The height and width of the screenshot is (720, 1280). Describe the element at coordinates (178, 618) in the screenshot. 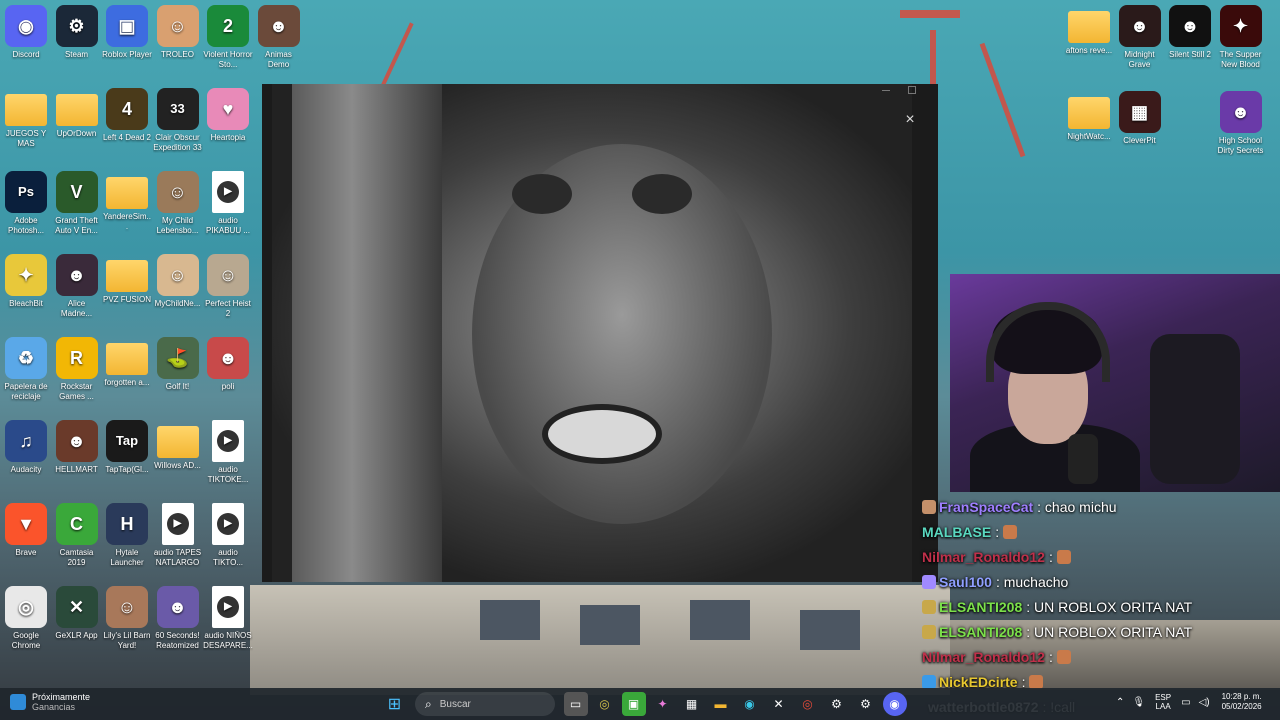

I see `desktop-icon: ☻ 60 Seconds! Reatomized` at that location.